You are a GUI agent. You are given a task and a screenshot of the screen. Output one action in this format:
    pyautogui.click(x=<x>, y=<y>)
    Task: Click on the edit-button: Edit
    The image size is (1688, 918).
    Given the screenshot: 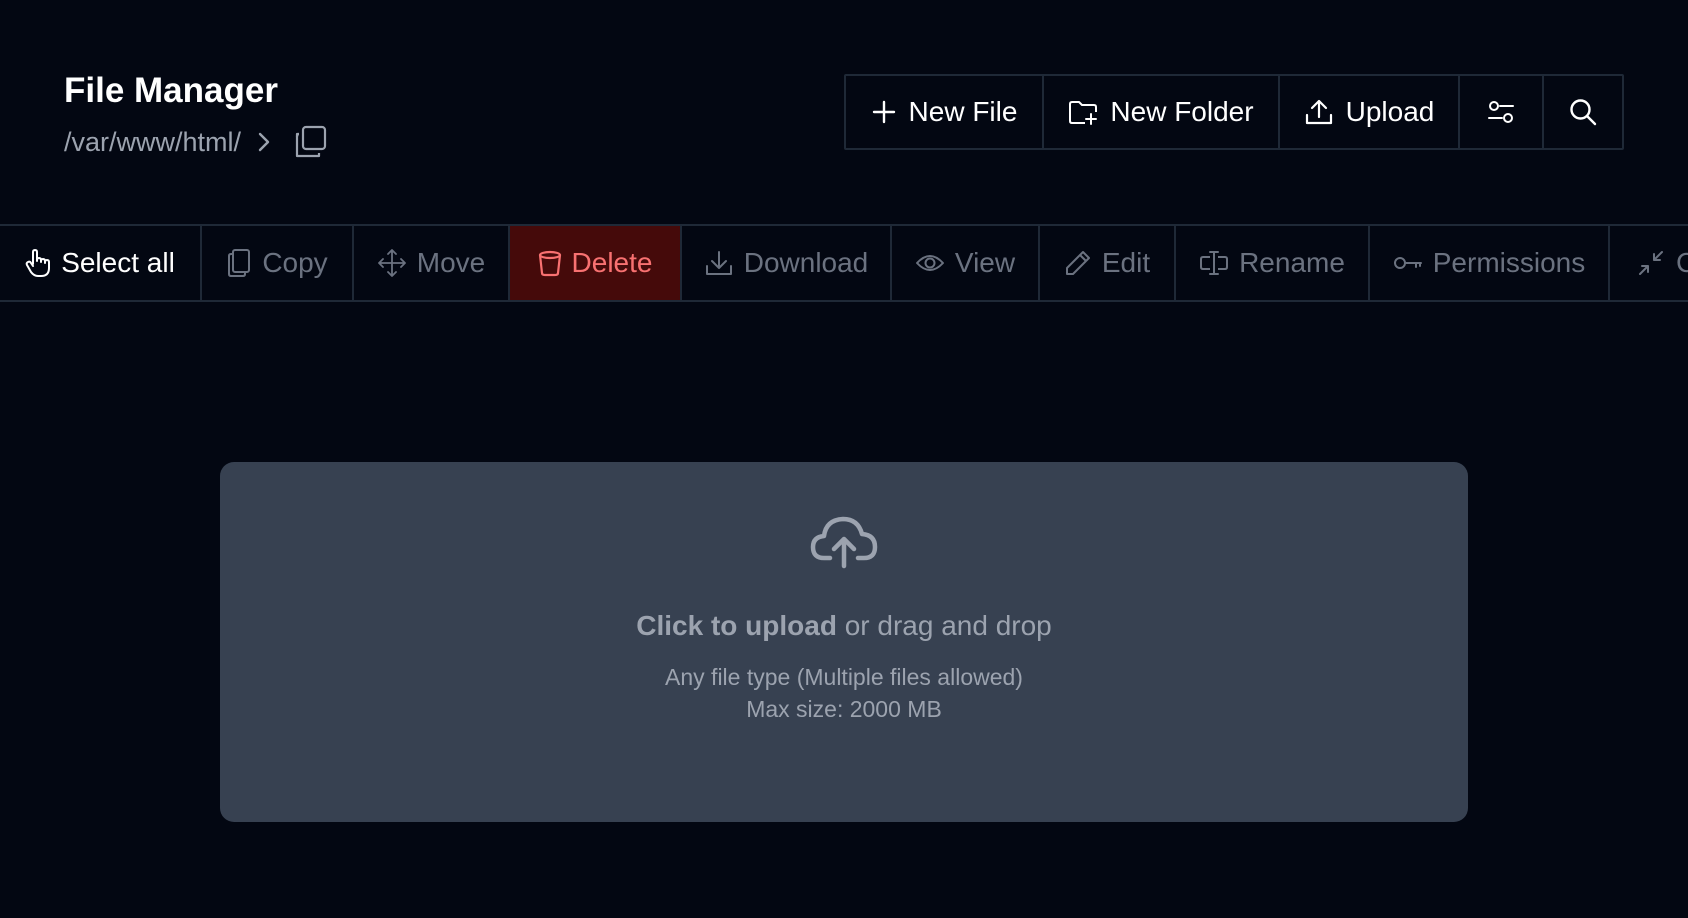 What is the action you would take?
    pyautogui.click(x=1108, y=263)
    